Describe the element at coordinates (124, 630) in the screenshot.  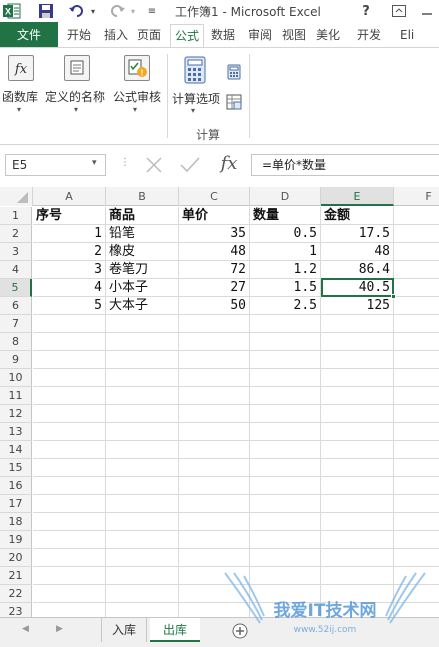
I see `sheet-tab-inbound: 入库` at that location.